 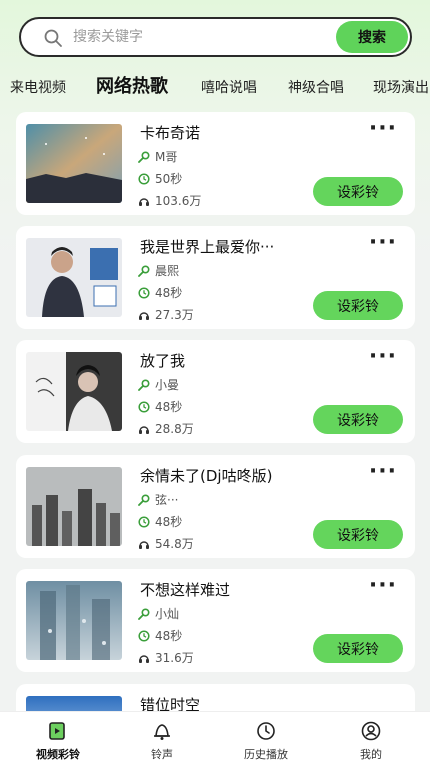 What do you see at coordinates (371, 754) in the screenshot?
I see `nav-label: 我的` at bounding box center [371, 754].